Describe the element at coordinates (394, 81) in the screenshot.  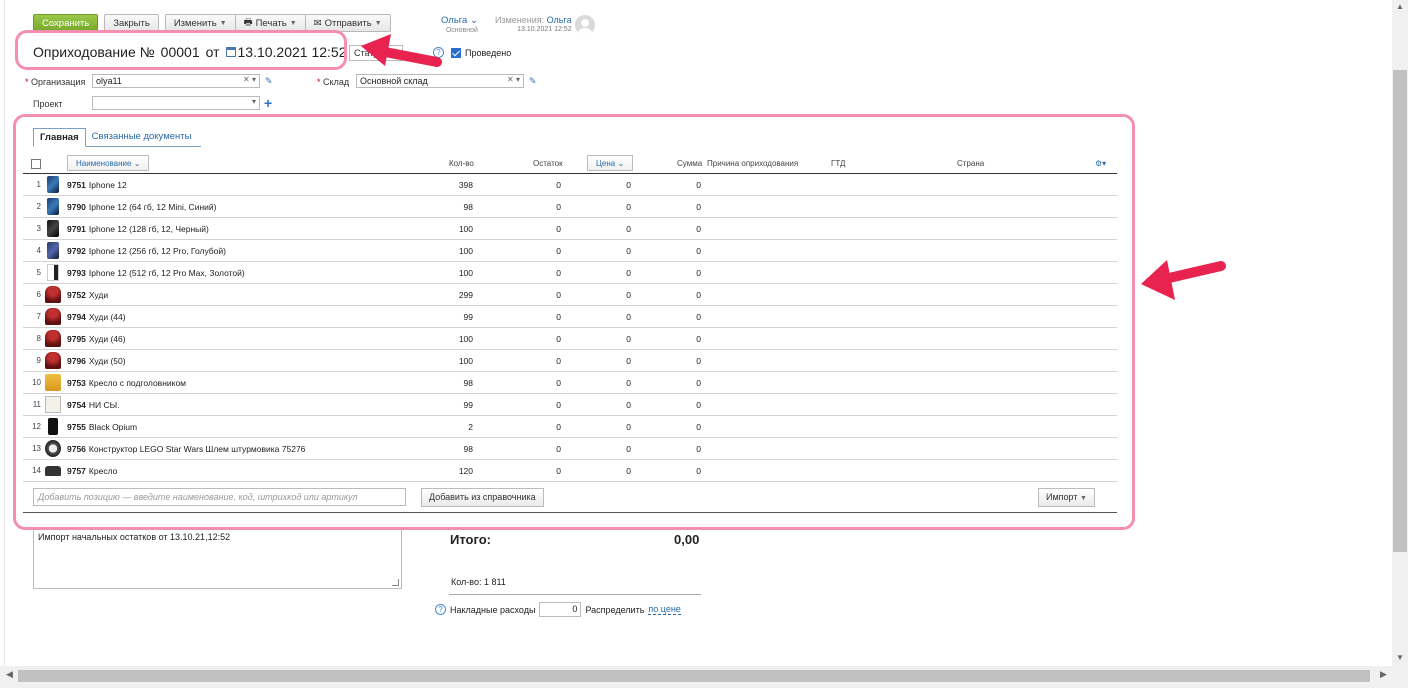
I see `warehouse-value: Основной склад` at that location.